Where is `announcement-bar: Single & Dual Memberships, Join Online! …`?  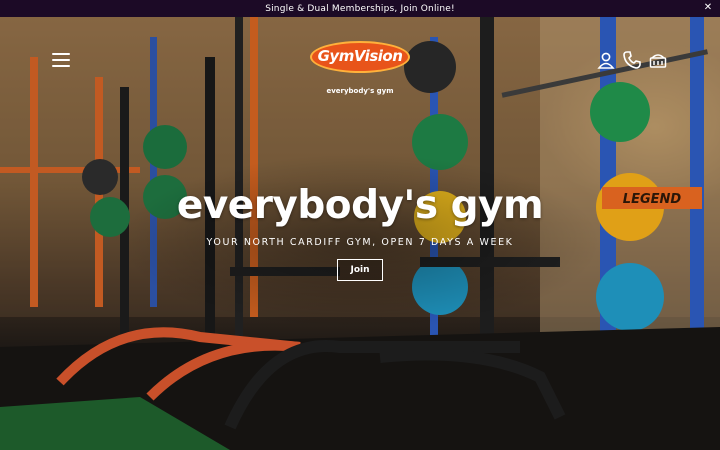
announcement-bar: Single & Dual Memberships, Join Online! … is located at coordinates (360, 8).